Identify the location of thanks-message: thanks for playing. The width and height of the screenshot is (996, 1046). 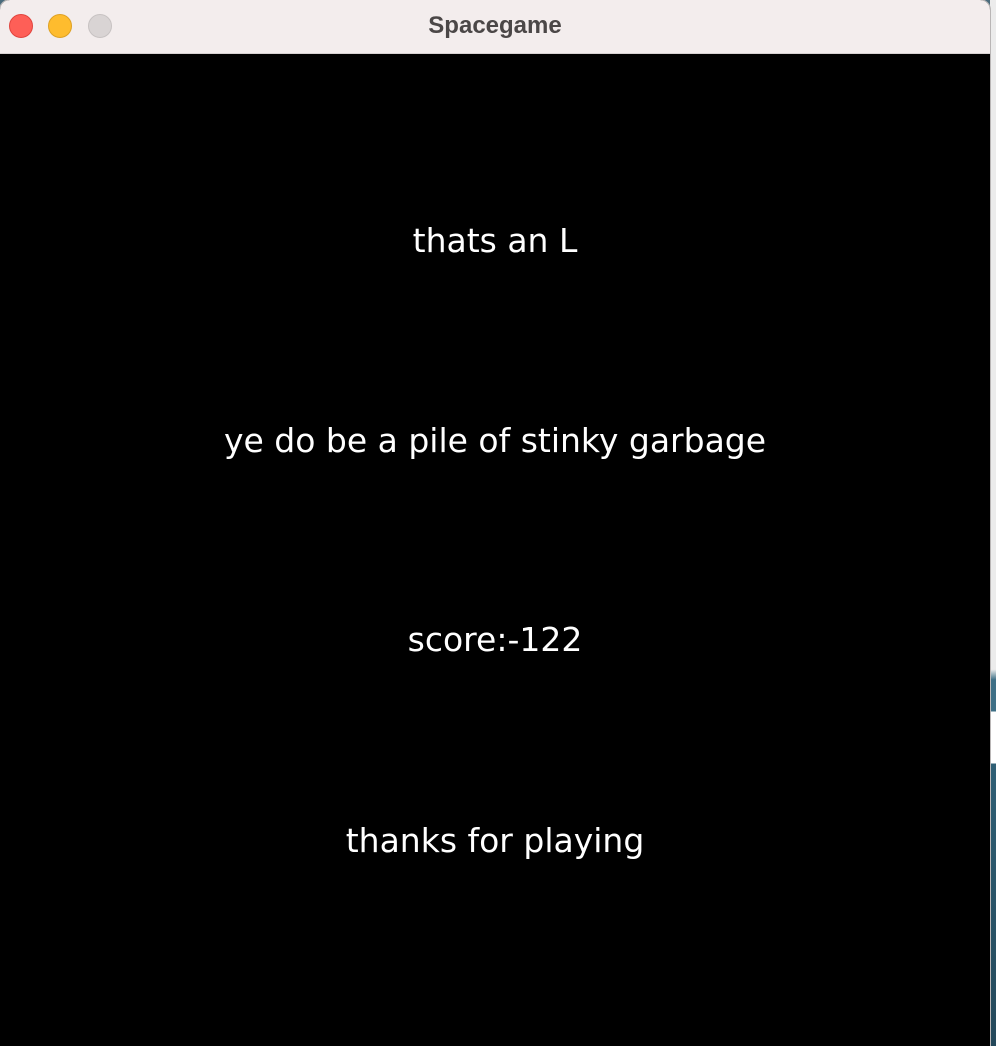
(495, 840).